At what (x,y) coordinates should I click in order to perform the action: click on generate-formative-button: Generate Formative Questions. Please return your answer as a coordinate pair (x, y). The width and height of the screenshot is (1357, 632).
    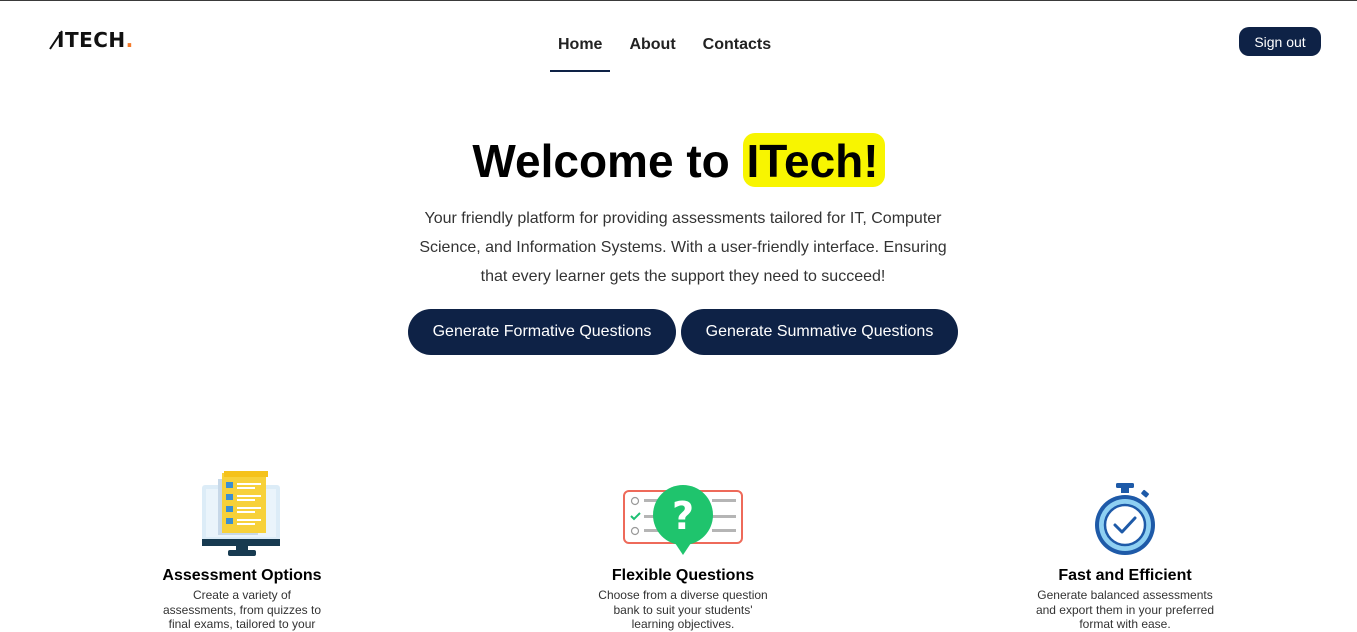
    Looking at the image, I should click on (542, 332).